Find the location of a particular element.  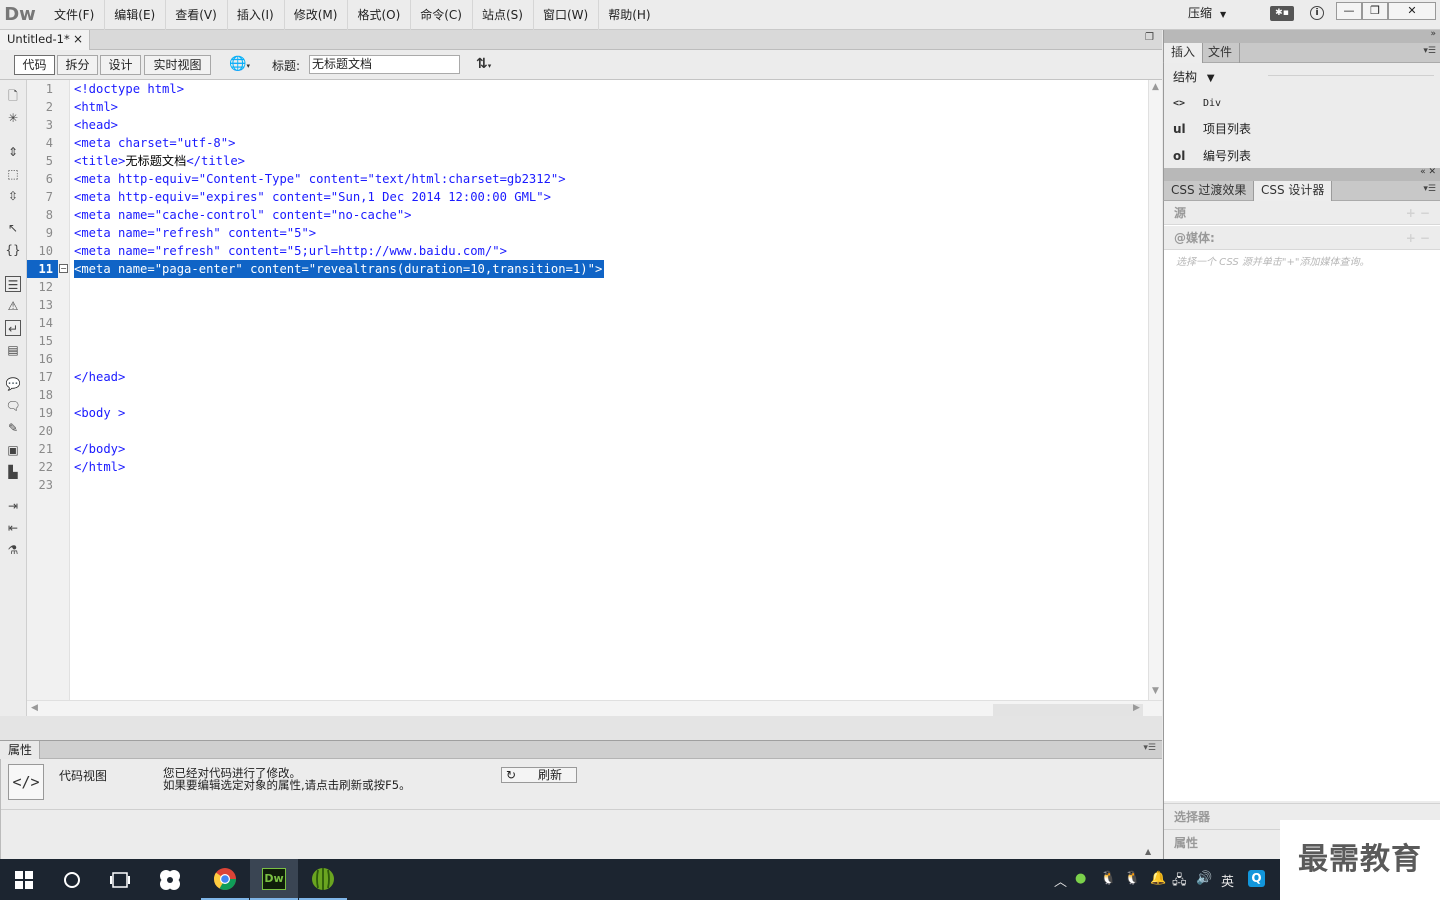

menu-commands: 命令(C) is located at coordinates (441, 15).